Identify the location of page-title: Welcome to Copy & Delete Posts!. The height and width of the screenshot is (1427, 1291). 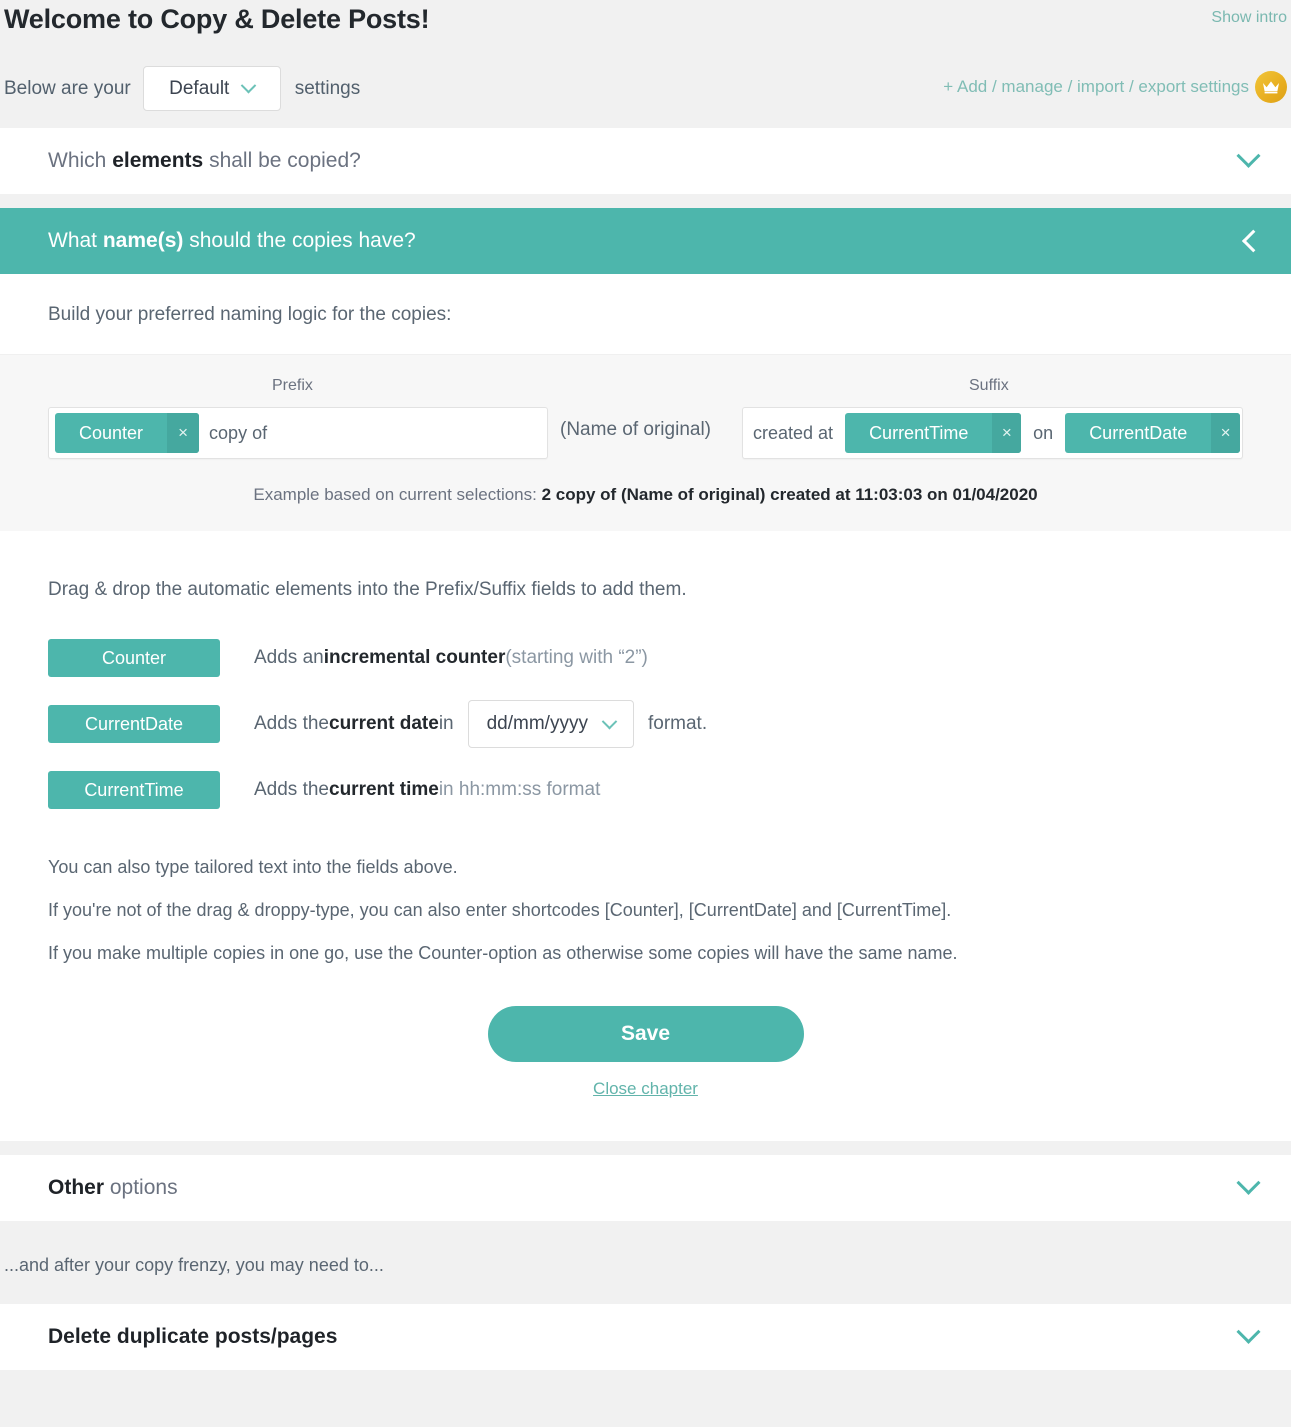
(217, 19).